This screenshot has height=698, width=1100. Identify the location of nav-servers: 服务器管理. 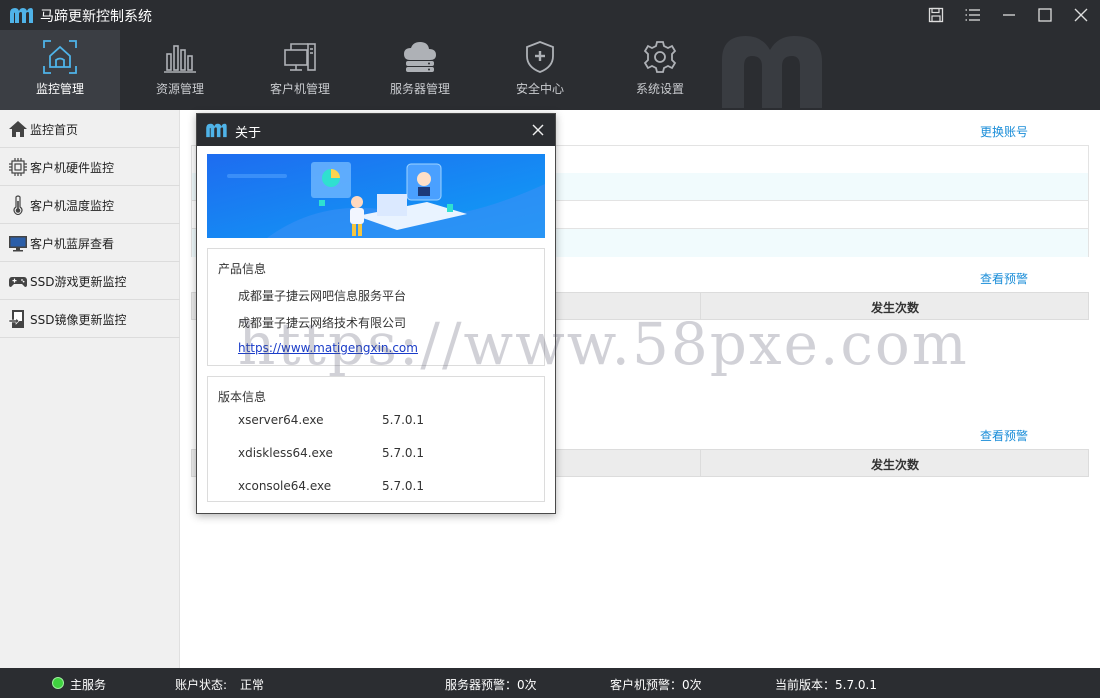
(420, 70).